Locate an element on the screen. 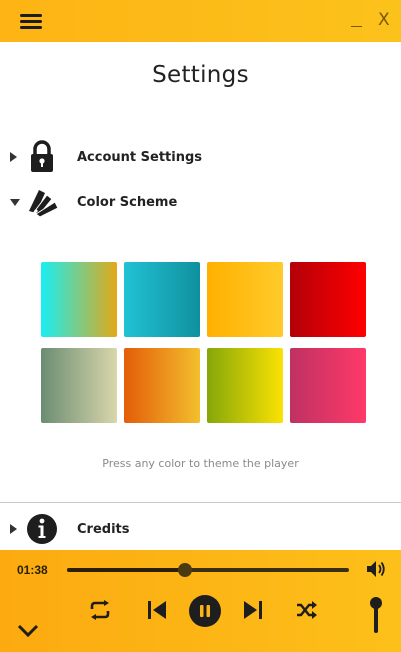  hamburger-menu-icon is located at coordinates (31, 22).